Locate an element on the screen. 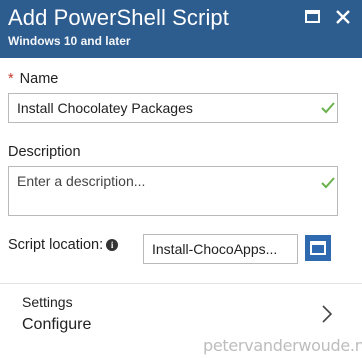  info-icon: i is located at coordinates (112, 245).